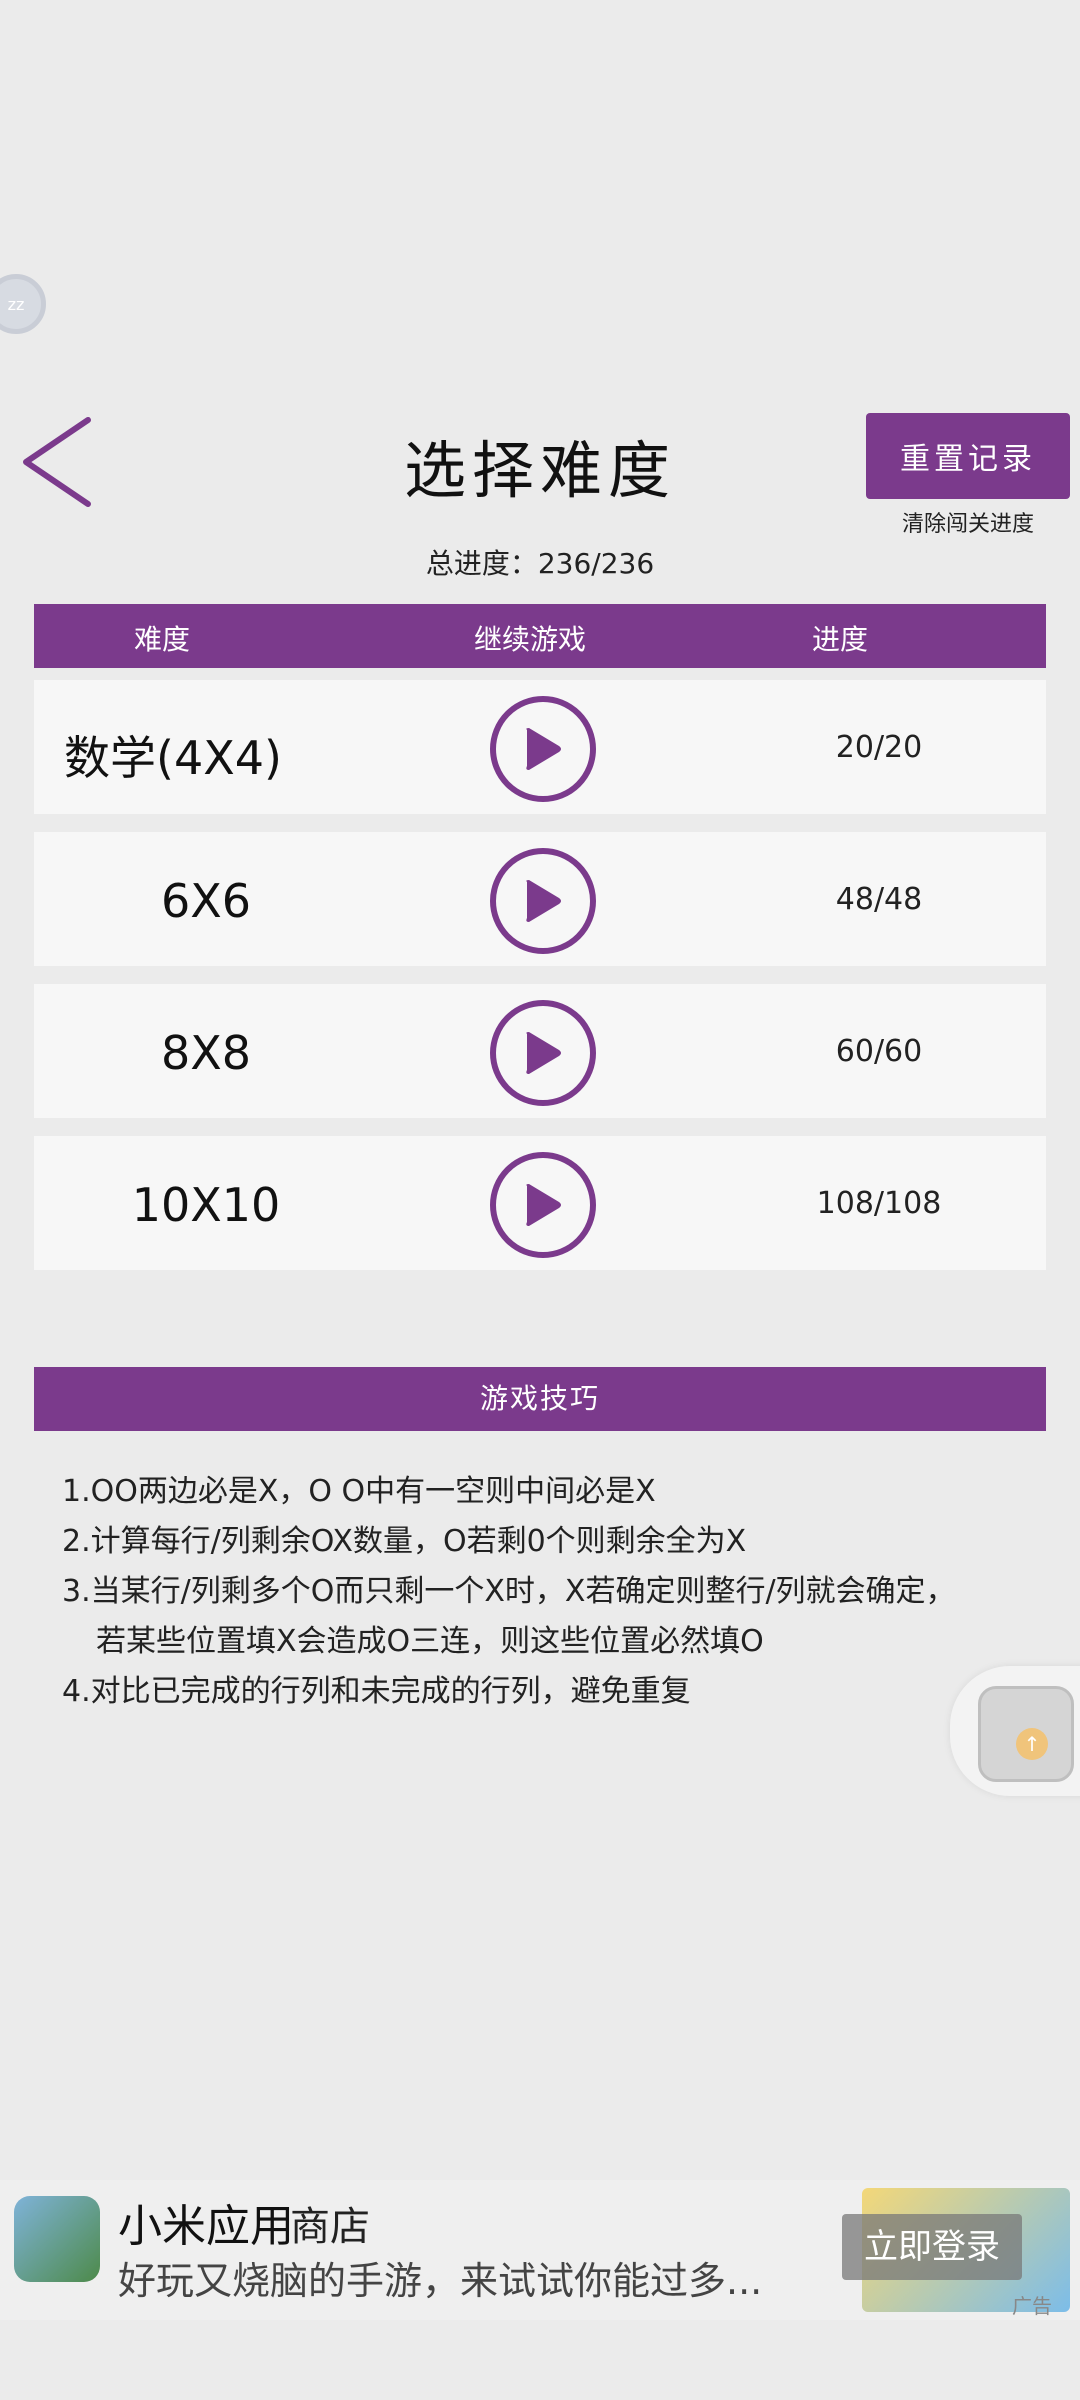 This screenshot has width=1080, height=2400. I want to click on ad-app-icon, so click(57, 2239).